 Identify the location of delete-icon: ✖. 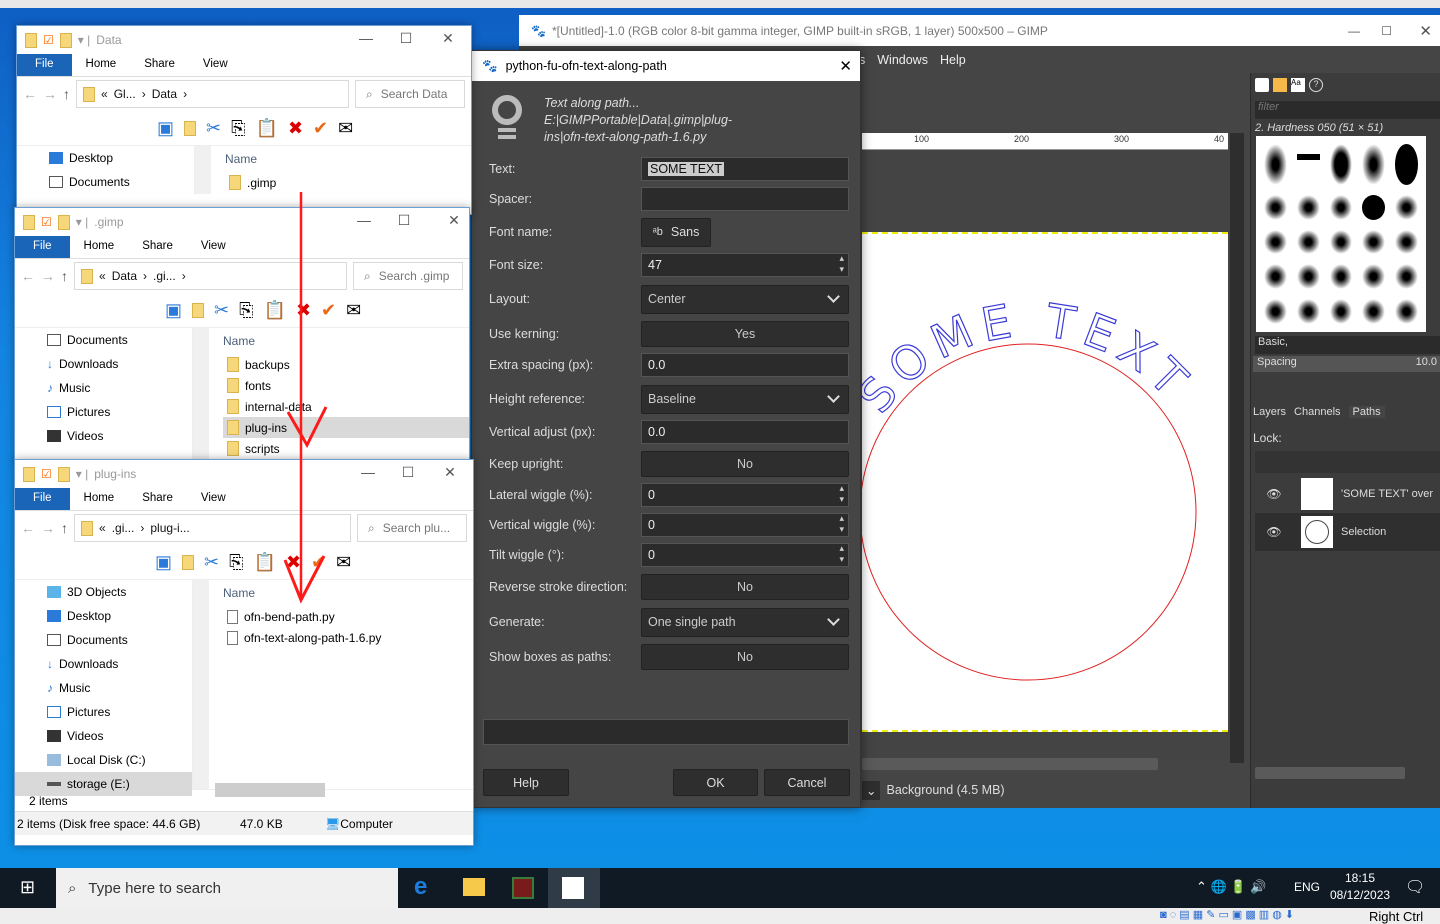
(293, 562).